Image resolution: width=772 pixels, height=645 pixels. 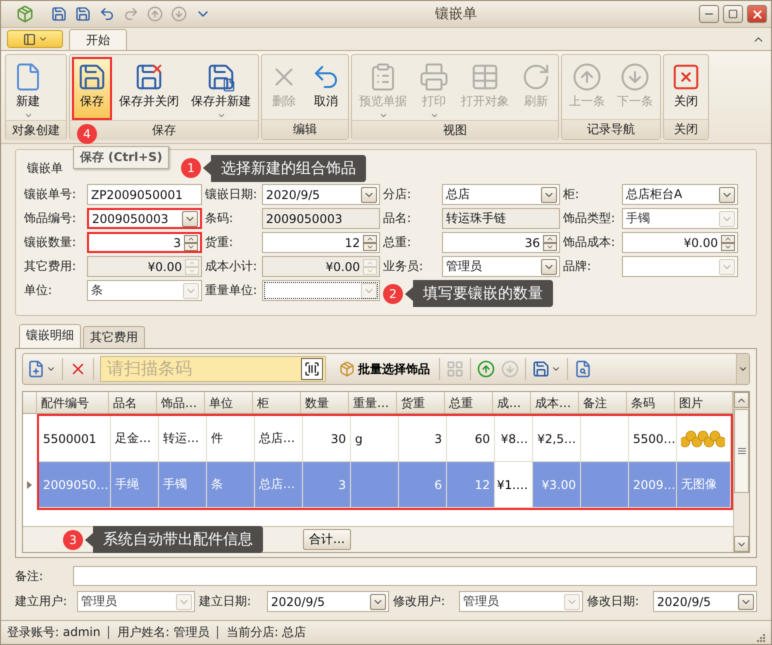 What do you see at coordinates (603, 402) in the screenshot?
I see `column-header: 备注` at bounding box center [603, 402].